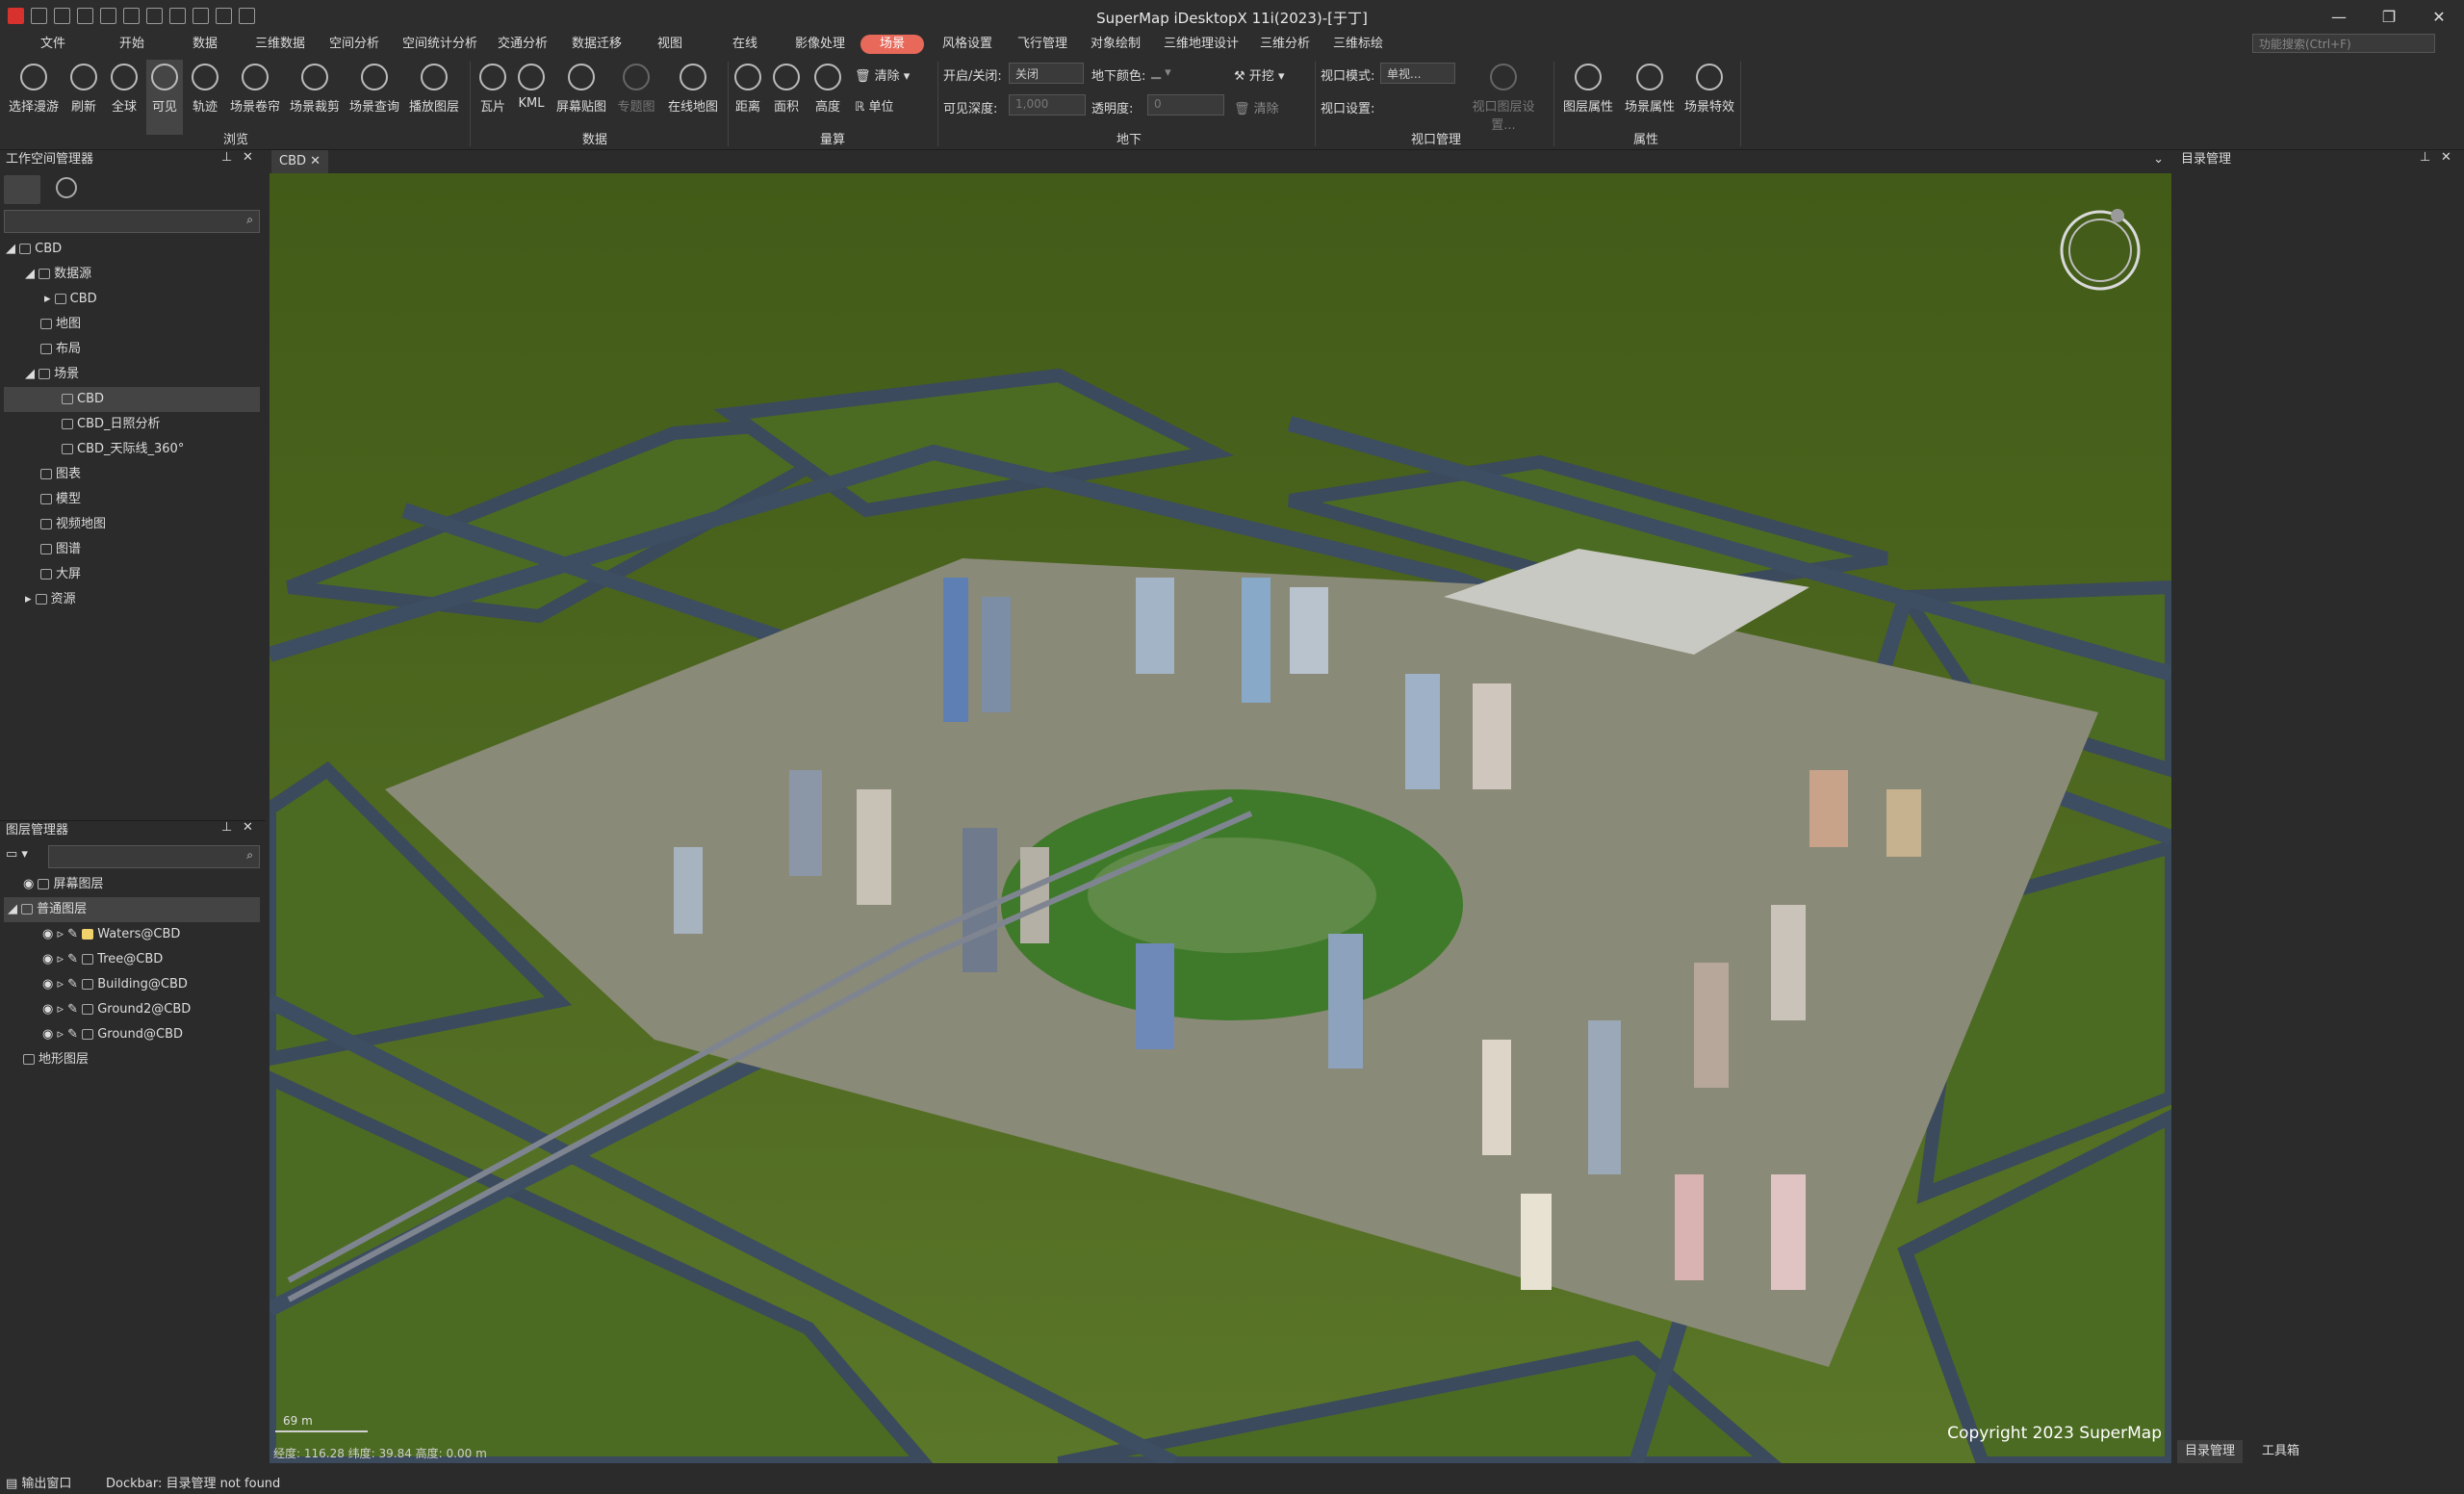 This screenshot has width=2464, height=1494. I want to click on tree-item-graphs: 图谱, so click(60, 549).